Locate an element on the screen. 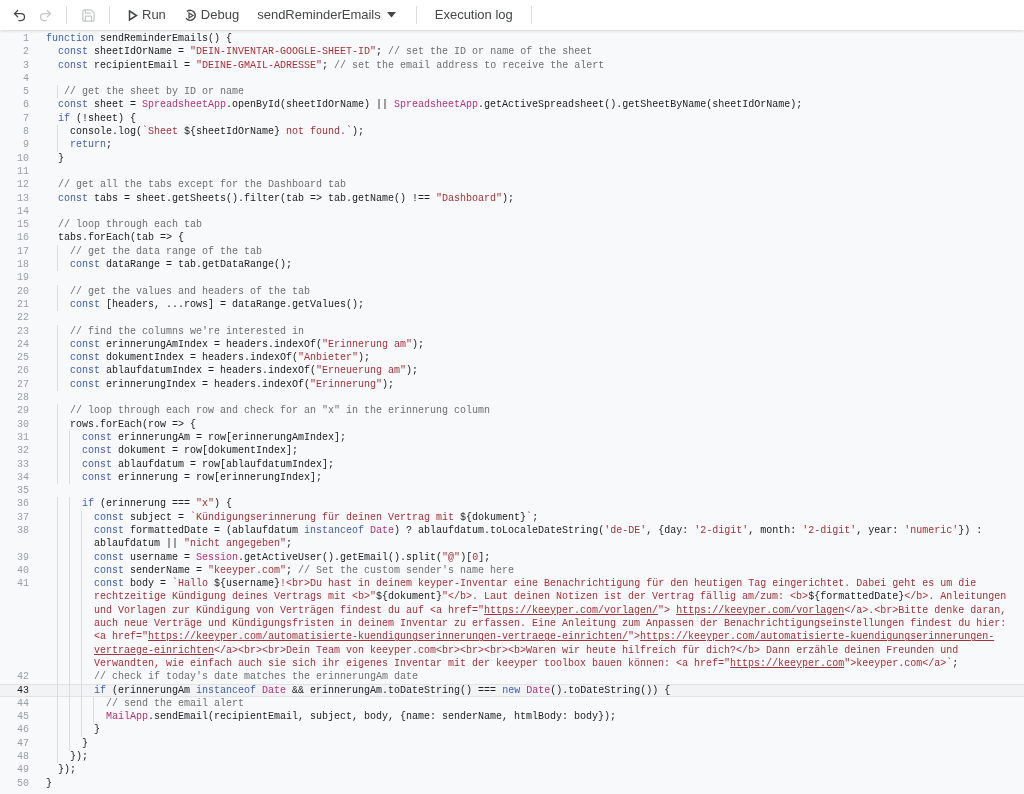 This screenshot has width=1024, height=794. line-number: 49 is located at coordinates (23, 770).